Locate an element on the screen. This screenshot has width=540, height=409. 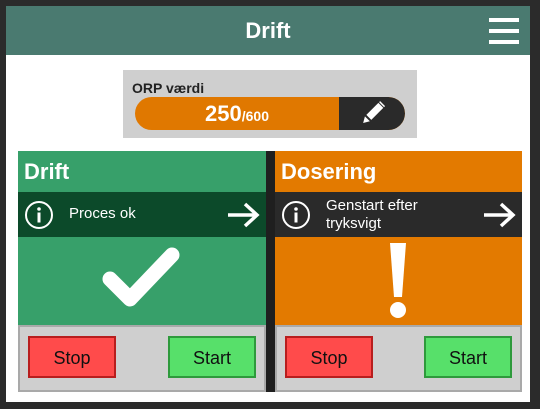
status-bar: Genstart efter tryksvigt is located at coordinates (398, 214).